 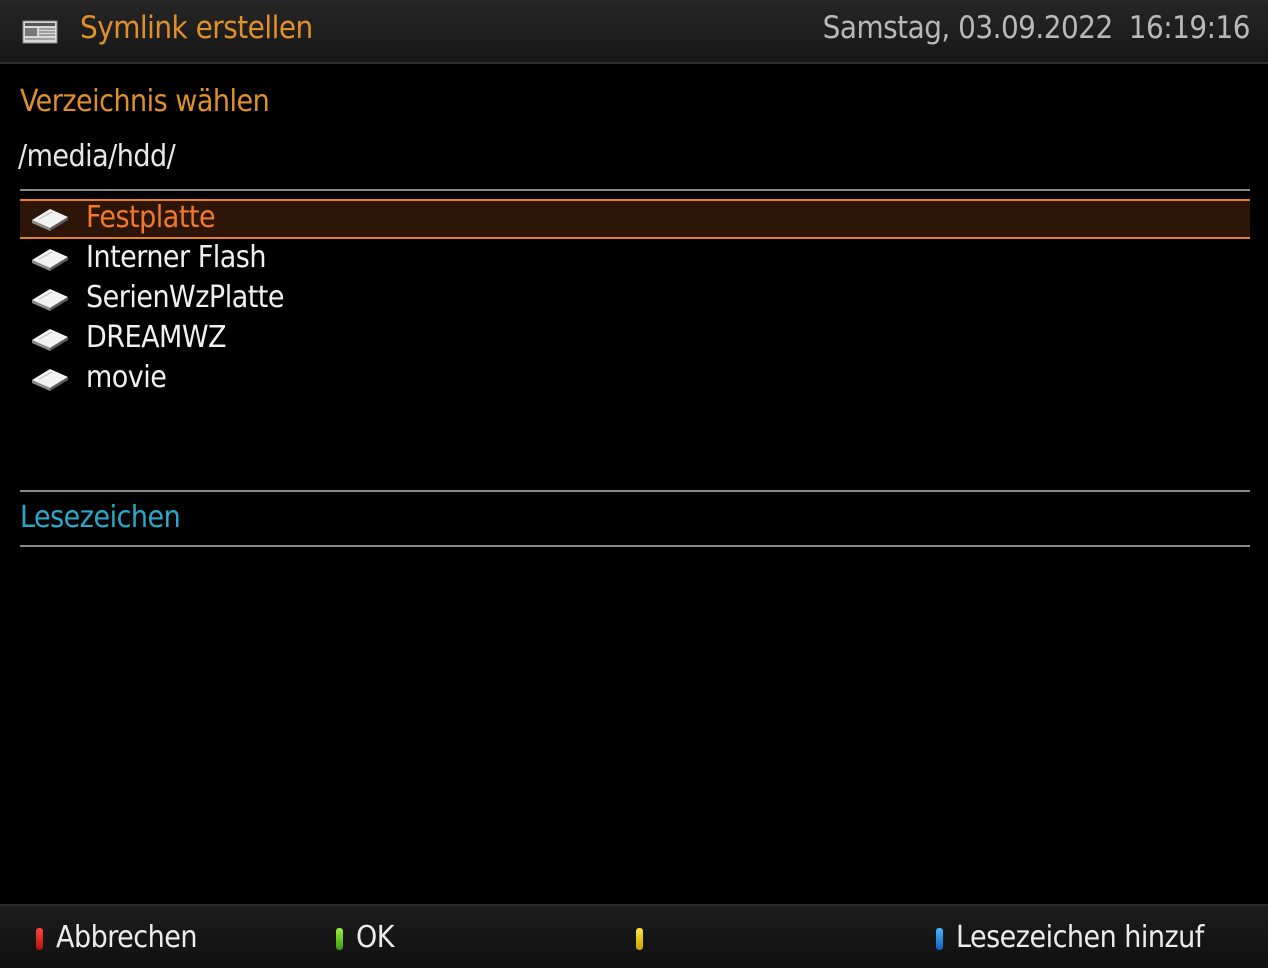 I want to click on directory-item: Festplatte, so click(x=635, y=219).